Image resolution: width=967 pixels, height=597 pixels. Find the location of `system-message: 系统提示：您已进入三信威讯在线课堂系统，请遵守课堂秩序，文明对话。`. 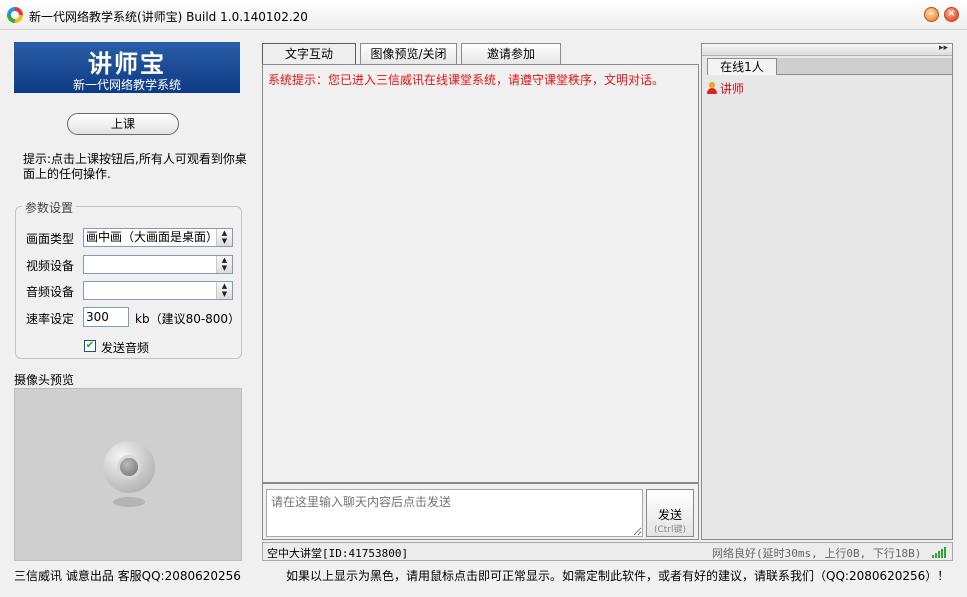

system-message: 系统提示：您已进入三信威讯在线课堂系统，请遵守课堂秩序，文明对话。 is located at coordinates (466, 80).